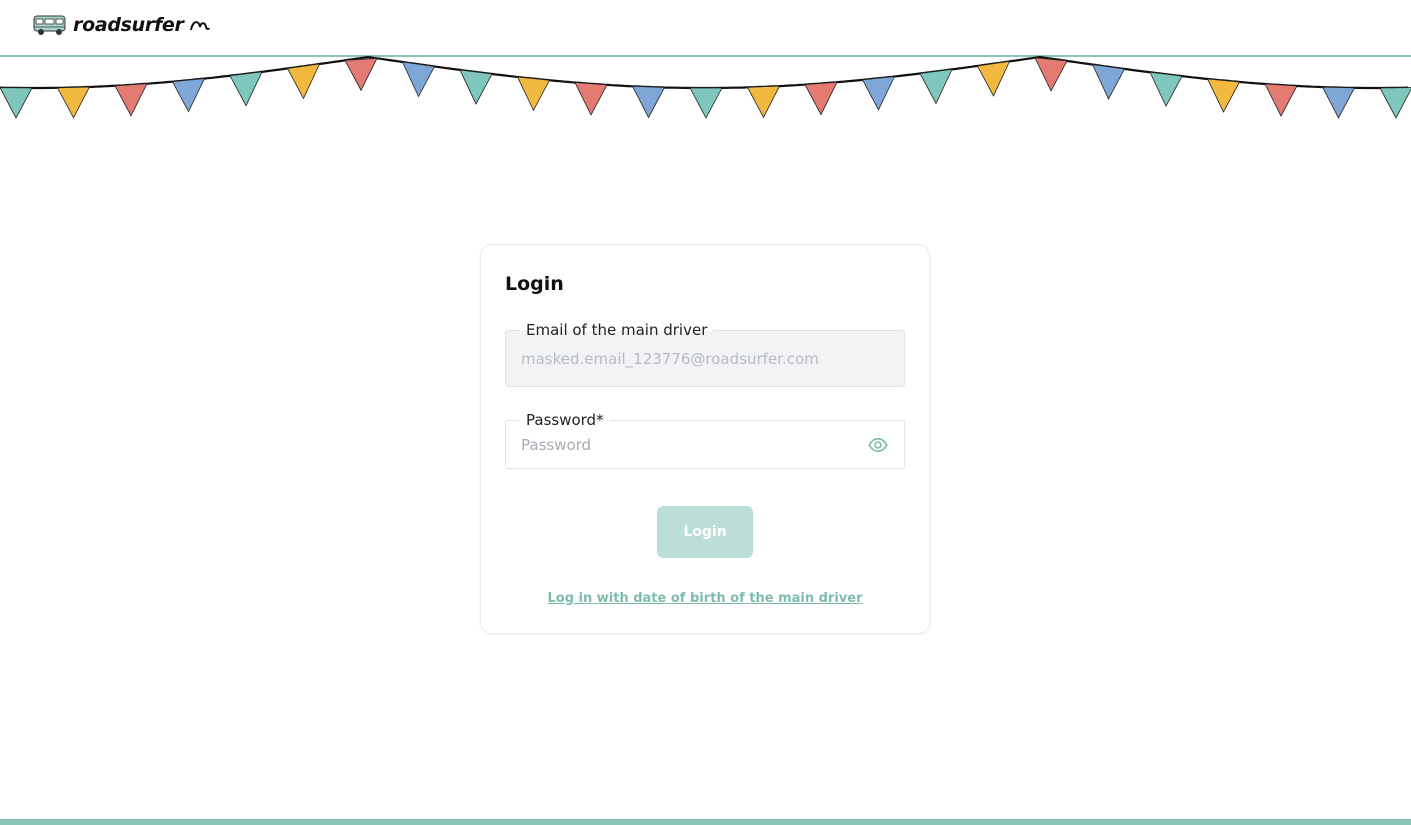 This screenshot has width=1411, height=825. Describe the element at coordinates (565, 420) in the screenshot. I see `password-field-label: Password*` at that location.